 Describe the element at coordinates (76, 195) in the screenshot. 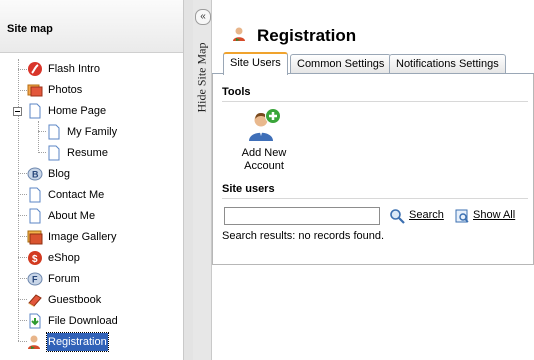

I see `sitemap-item-label: Contact Me` at that location.